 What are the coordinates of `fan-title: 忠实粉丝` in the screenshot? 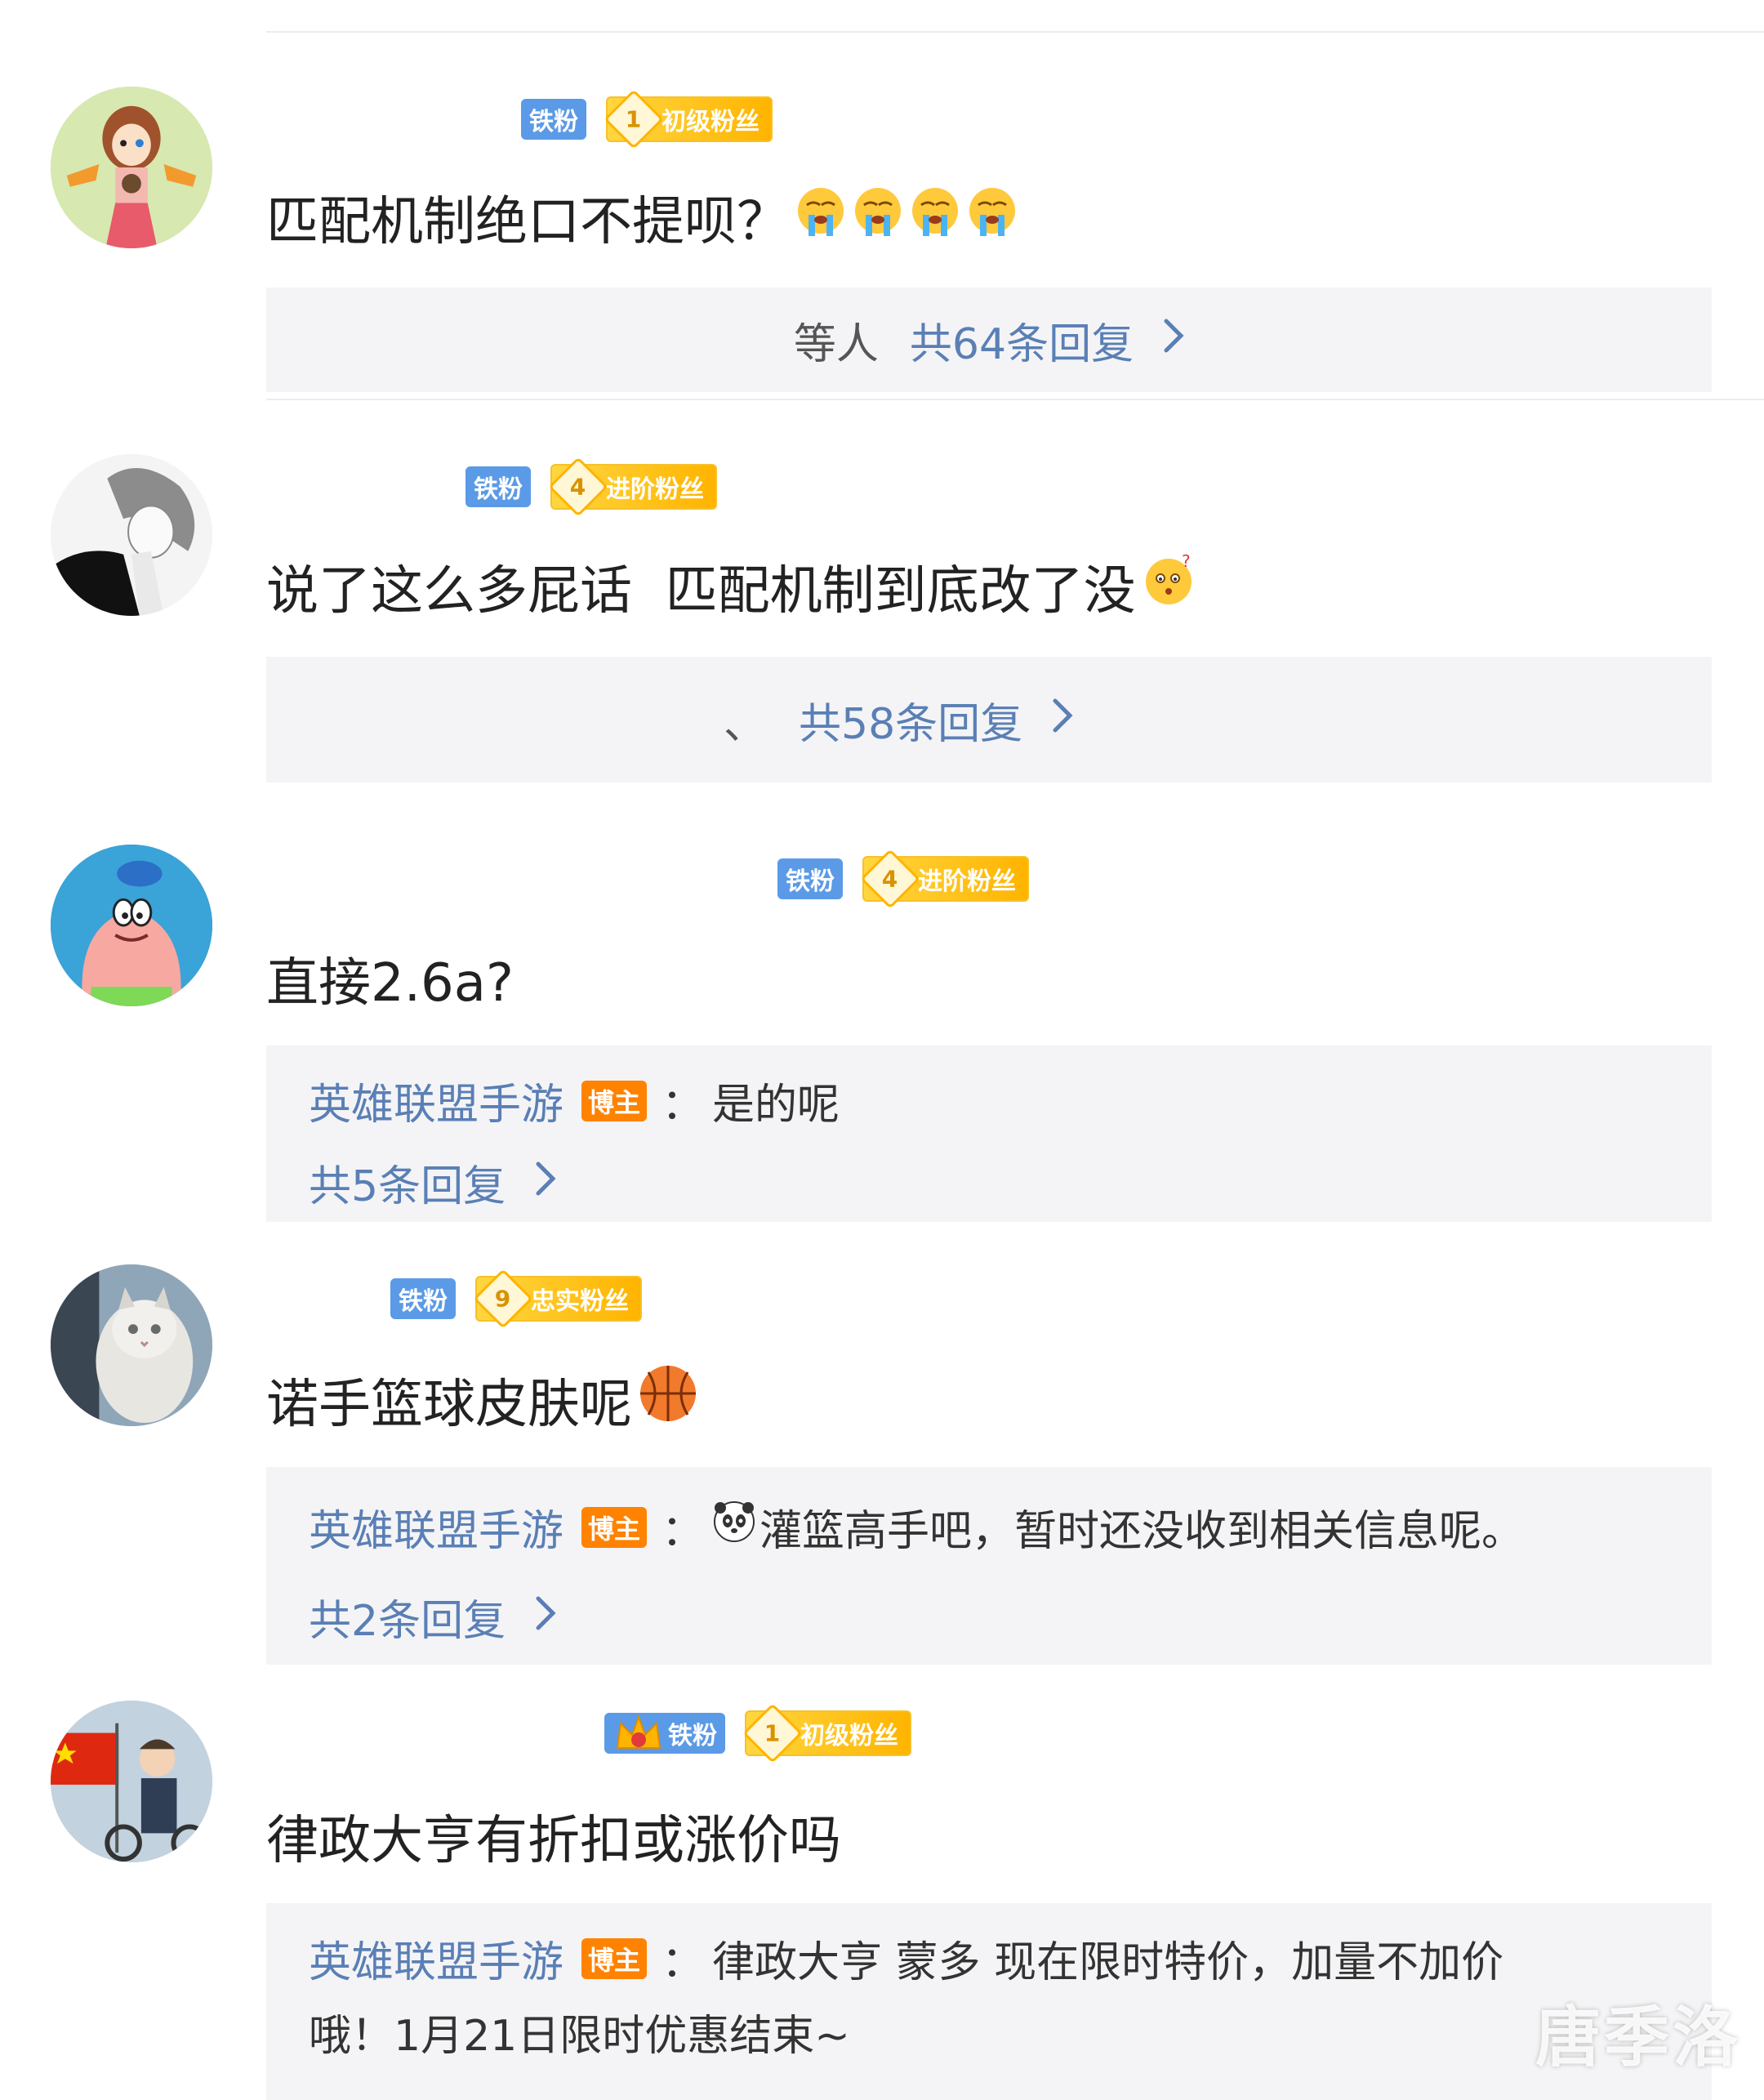 It's located at (580, 1301).